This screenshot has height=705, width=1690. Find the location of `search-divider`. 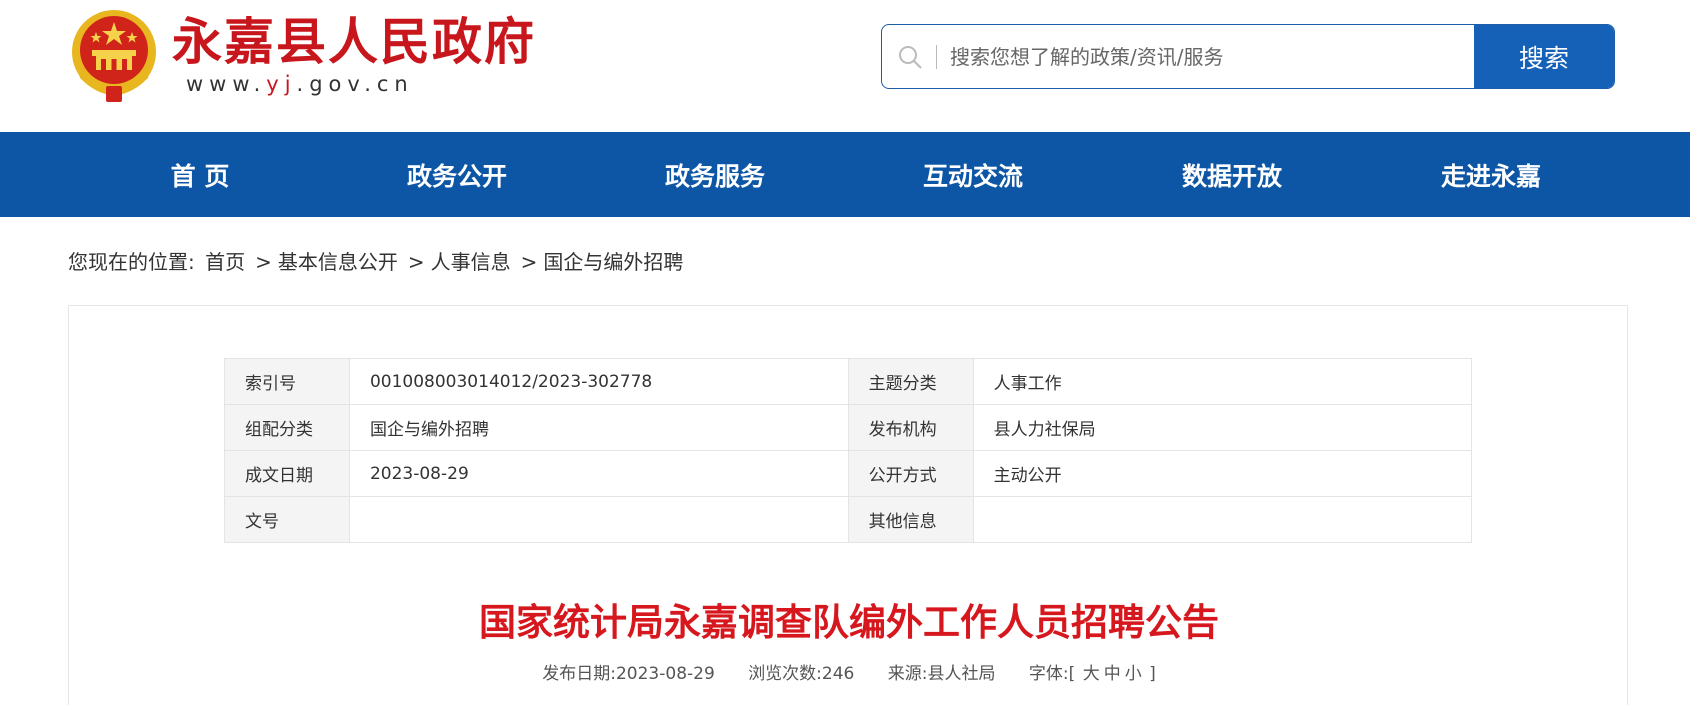

search-divider is located at coordinates (936, 57).